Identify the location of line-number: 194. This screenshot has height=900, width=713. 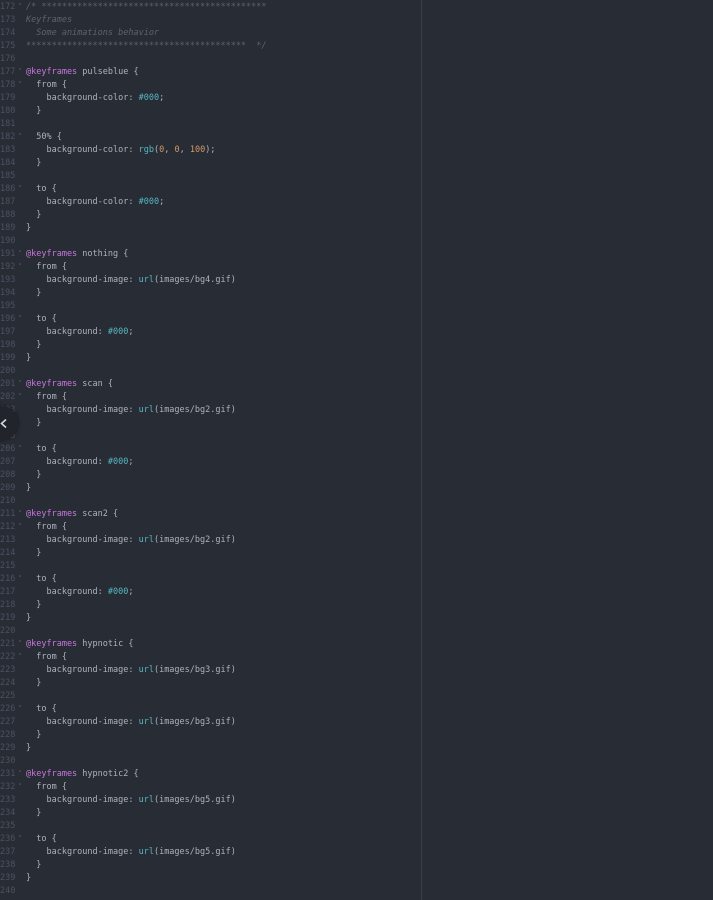
(8, 293).